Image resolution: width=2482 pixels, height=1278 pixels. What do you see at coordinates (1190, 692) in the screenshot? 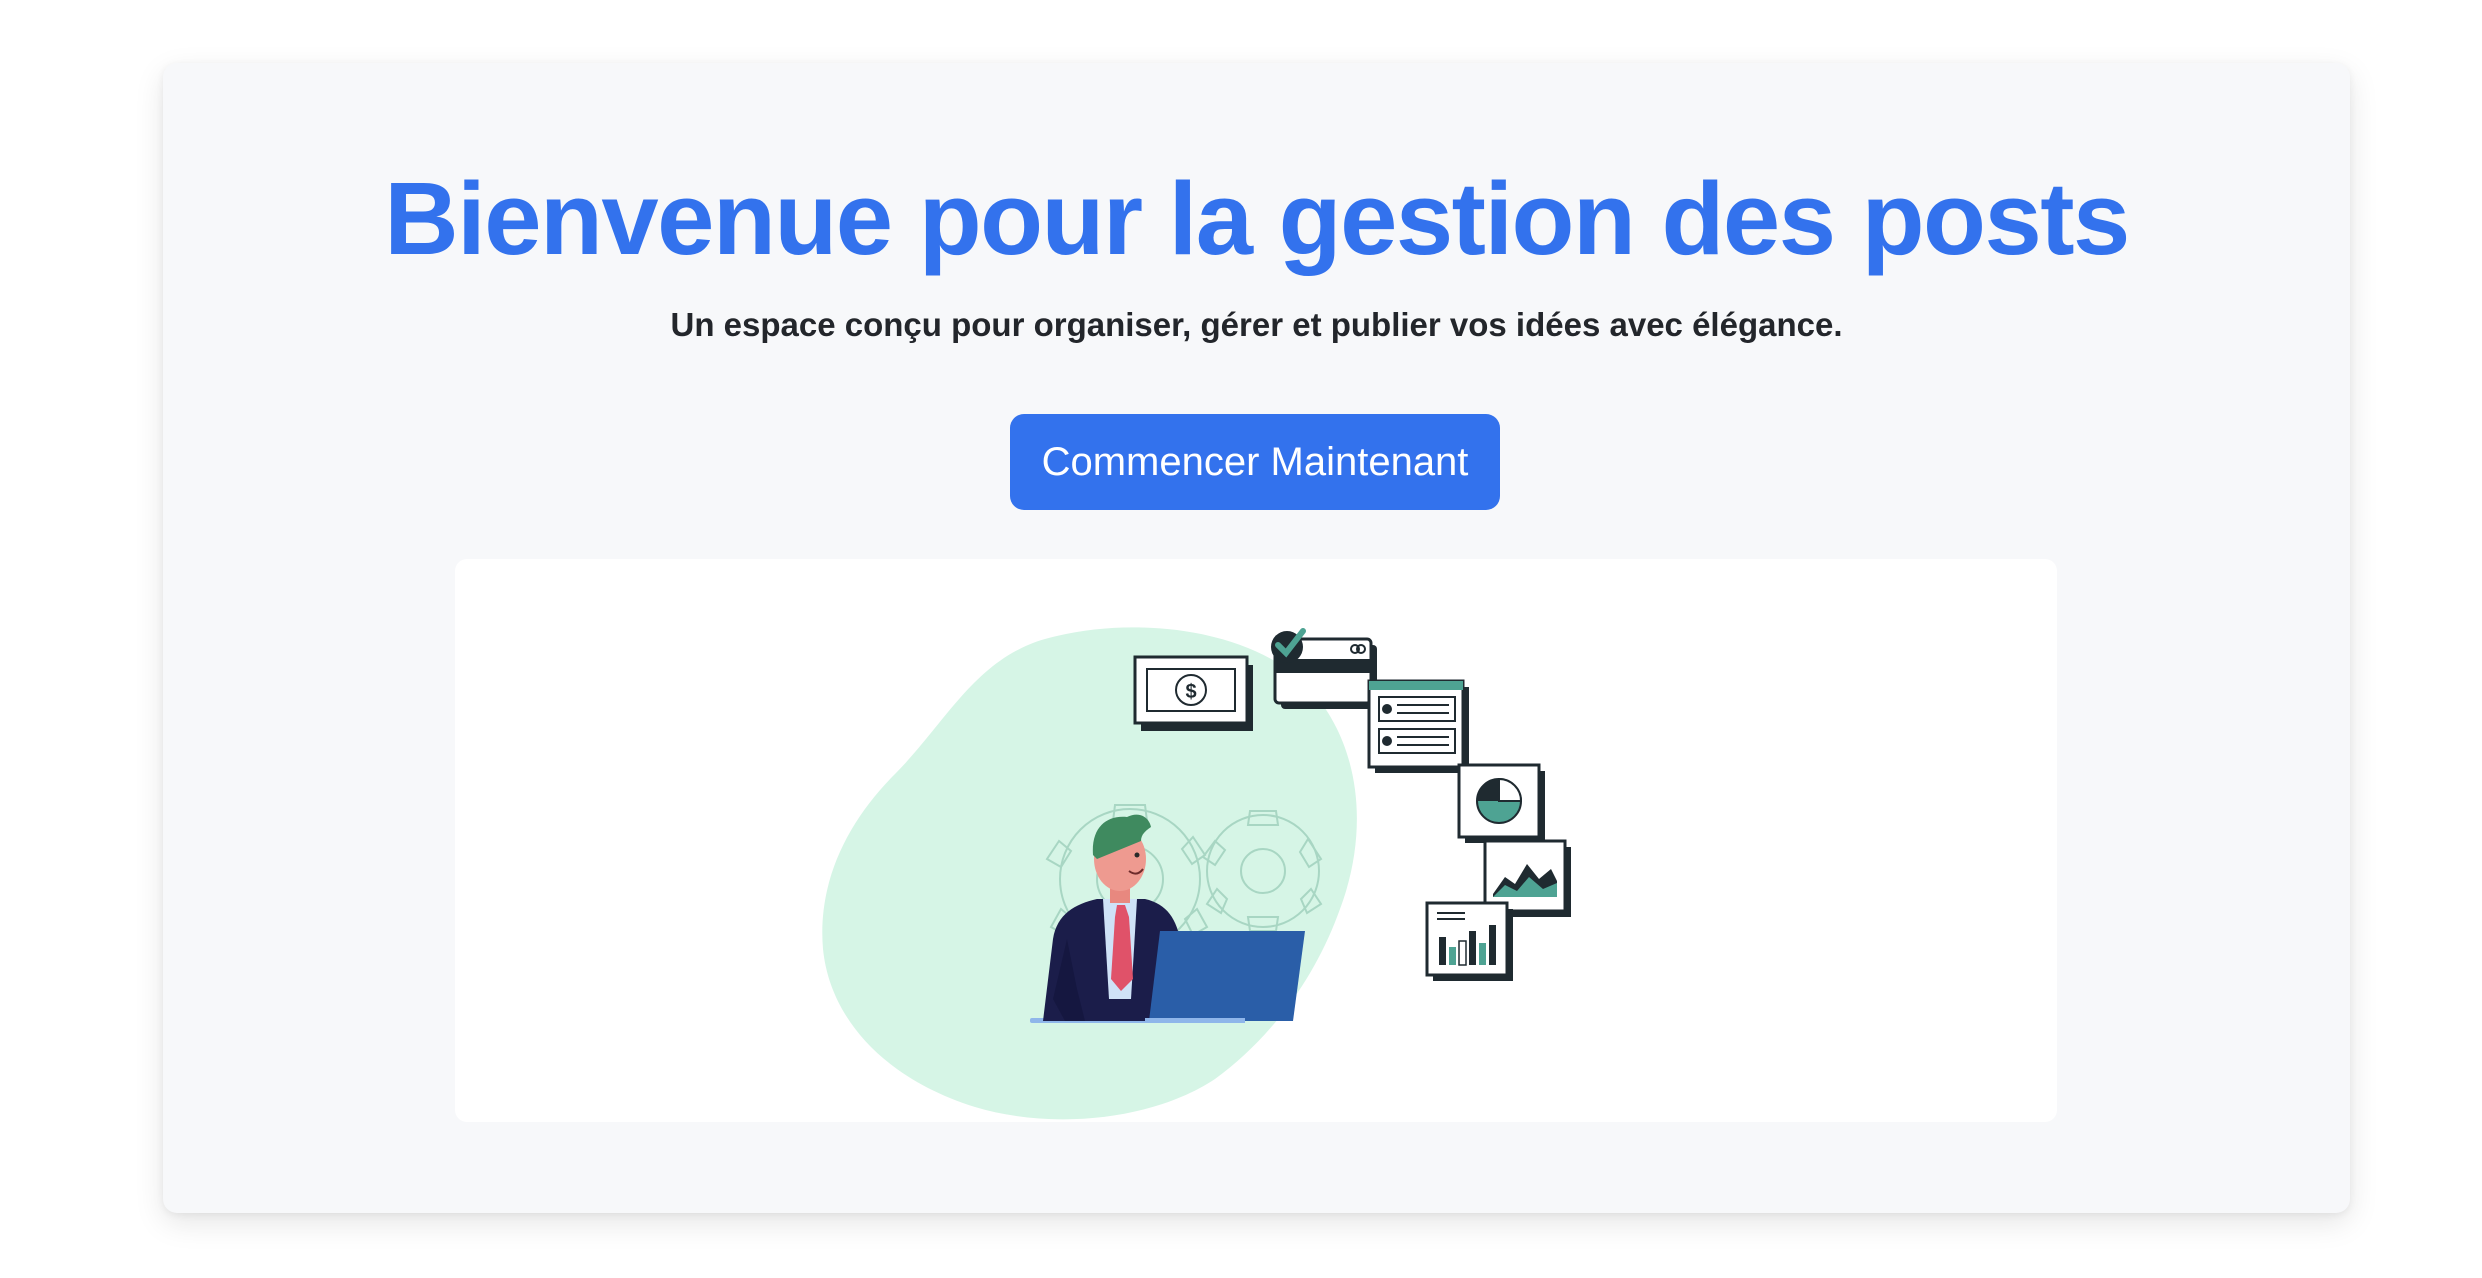
I see `money-symbol: $` at bounding box center [1190, 692].